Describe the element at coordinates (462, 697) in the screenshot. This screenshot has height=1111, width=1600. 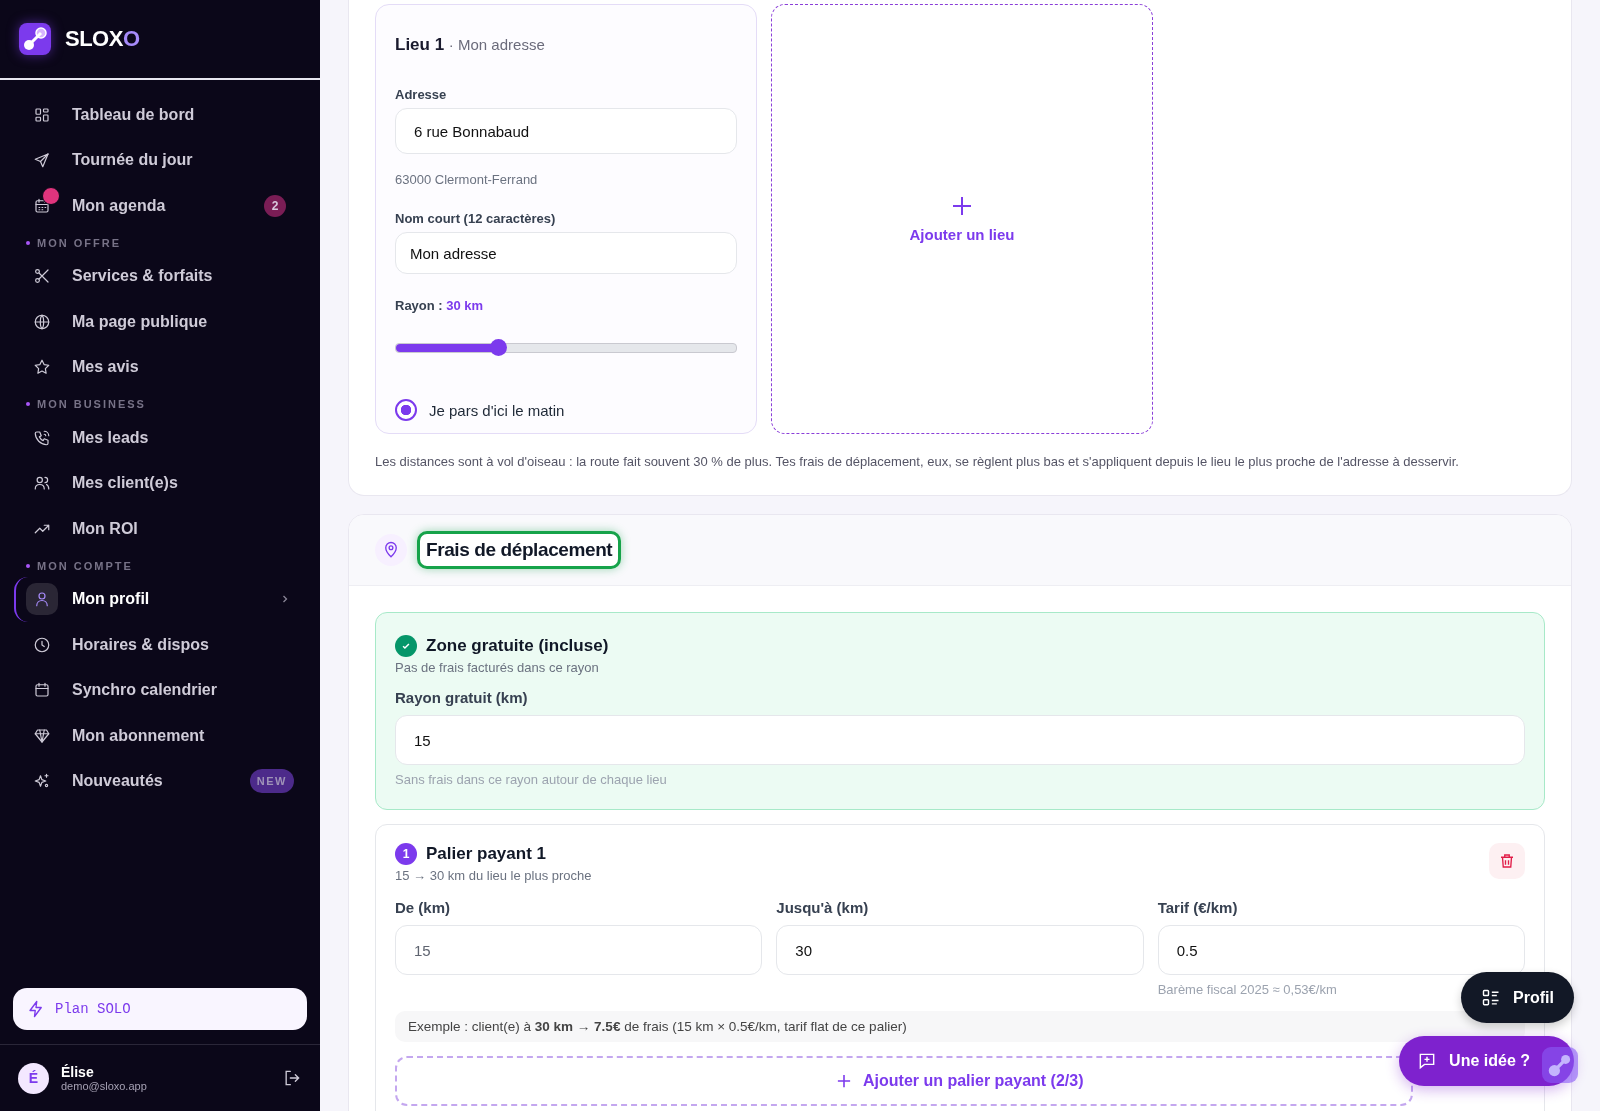
I see `field-label: Rayon gratuit (km)` at that location.